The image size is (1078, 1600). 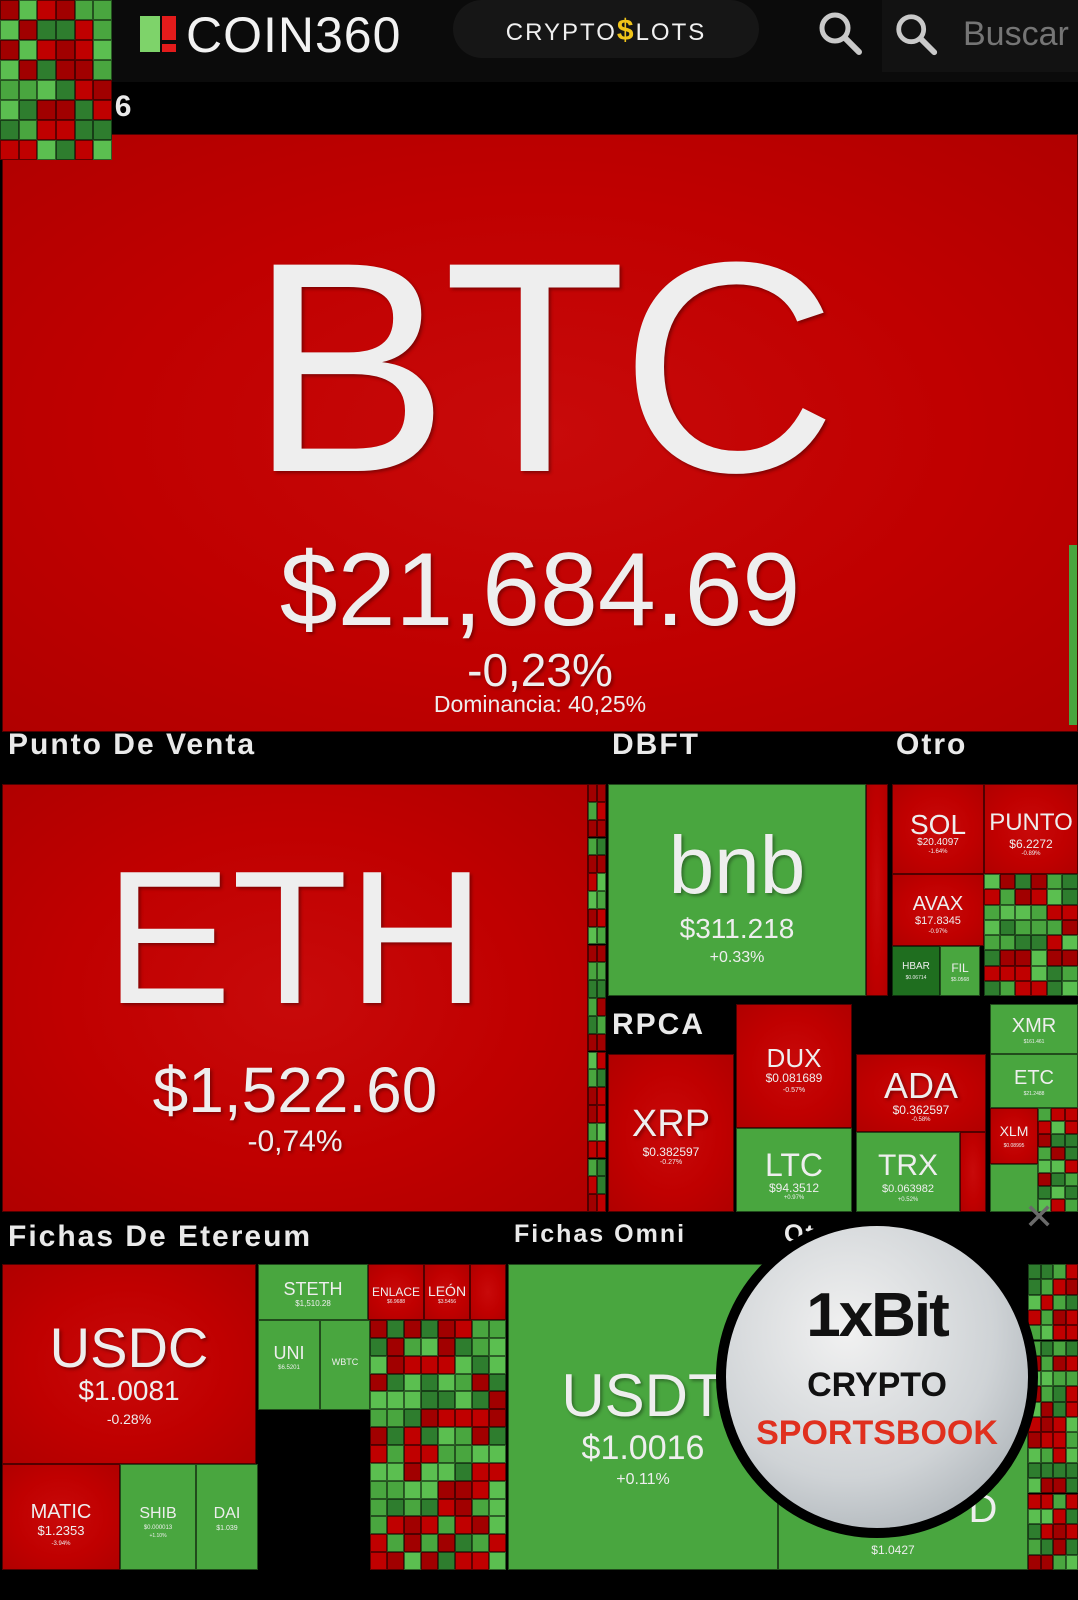 What do you see at coordinates (293, 35) in the screenshot?
I see `site-logo: COIN360` at bounding box center [293, 35].